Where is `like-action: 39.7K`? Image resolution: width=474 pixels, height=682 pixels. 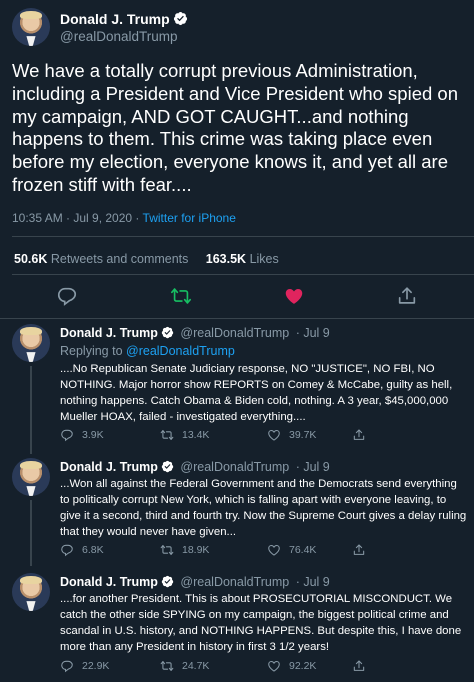 like-action: 39.7K is located at coordinates (291, 435).